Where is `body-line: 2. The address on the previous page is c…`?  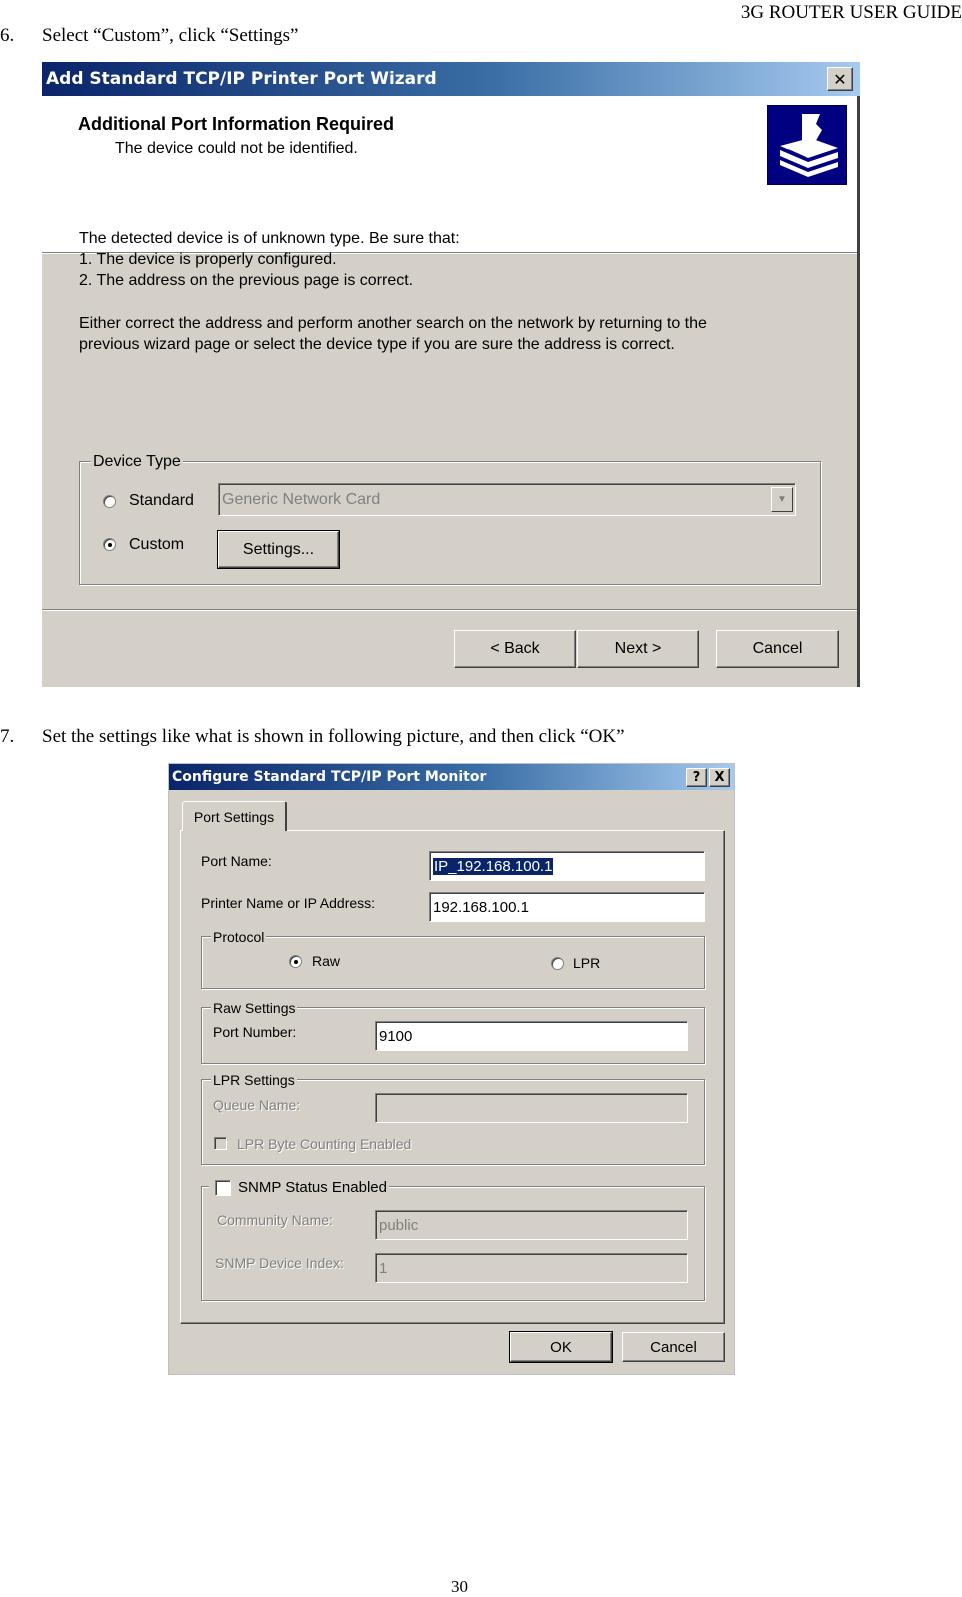
body-line: 2. The address on the previous page is c… is located at coordinates (246, 280).